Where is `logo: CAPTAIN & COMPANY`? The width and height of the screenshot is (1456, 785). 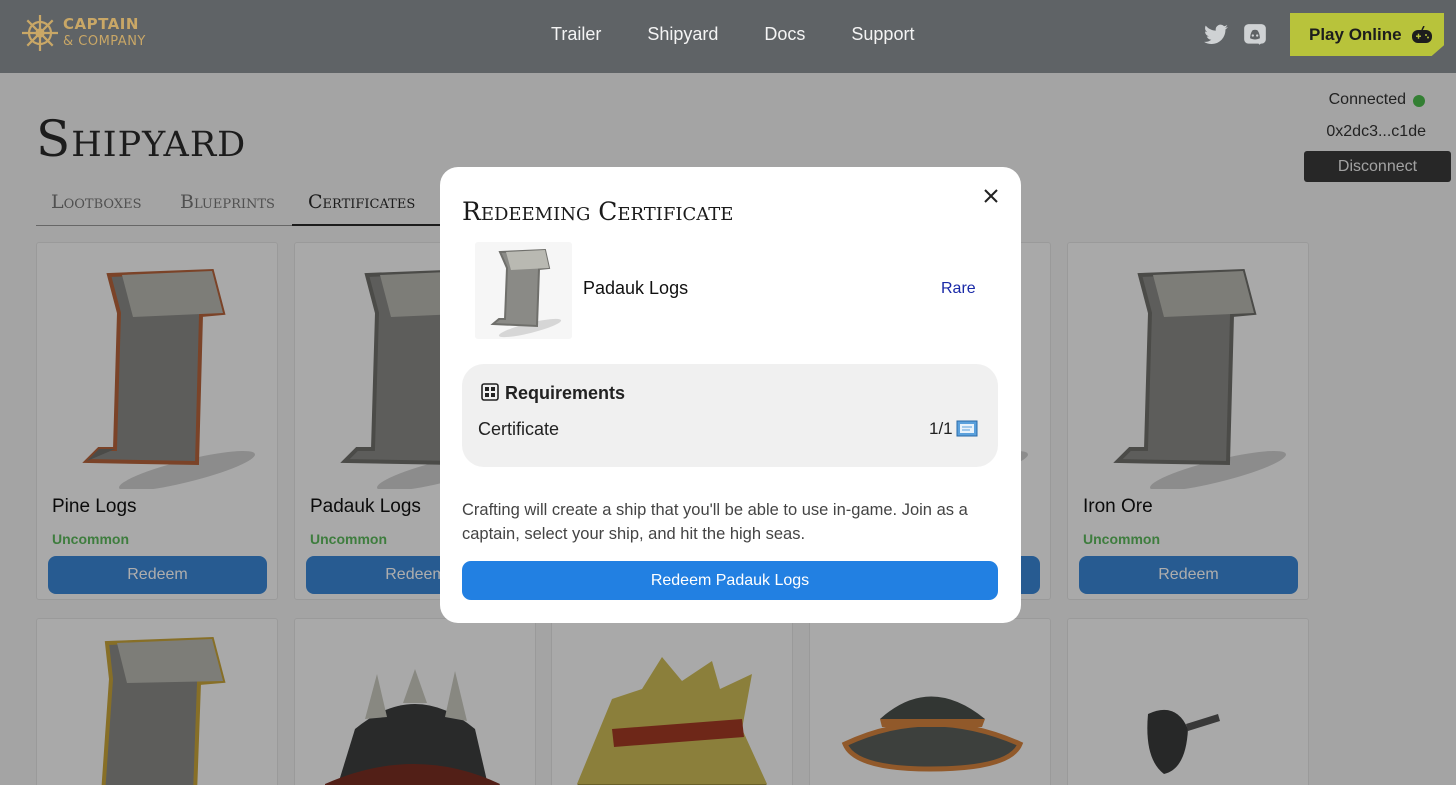 logo: CAPTAIN & COMPANY is located at coordinates (90, 35).